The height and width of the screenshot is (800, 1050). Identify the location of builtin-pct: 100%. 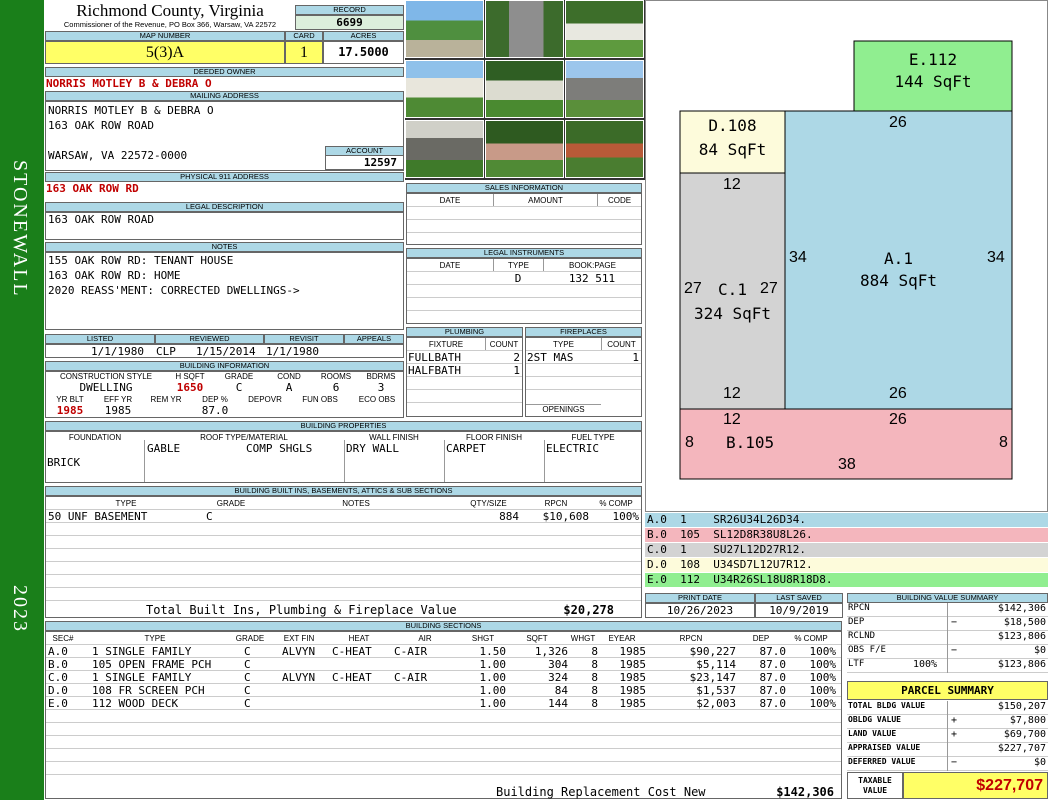
(626, 516).